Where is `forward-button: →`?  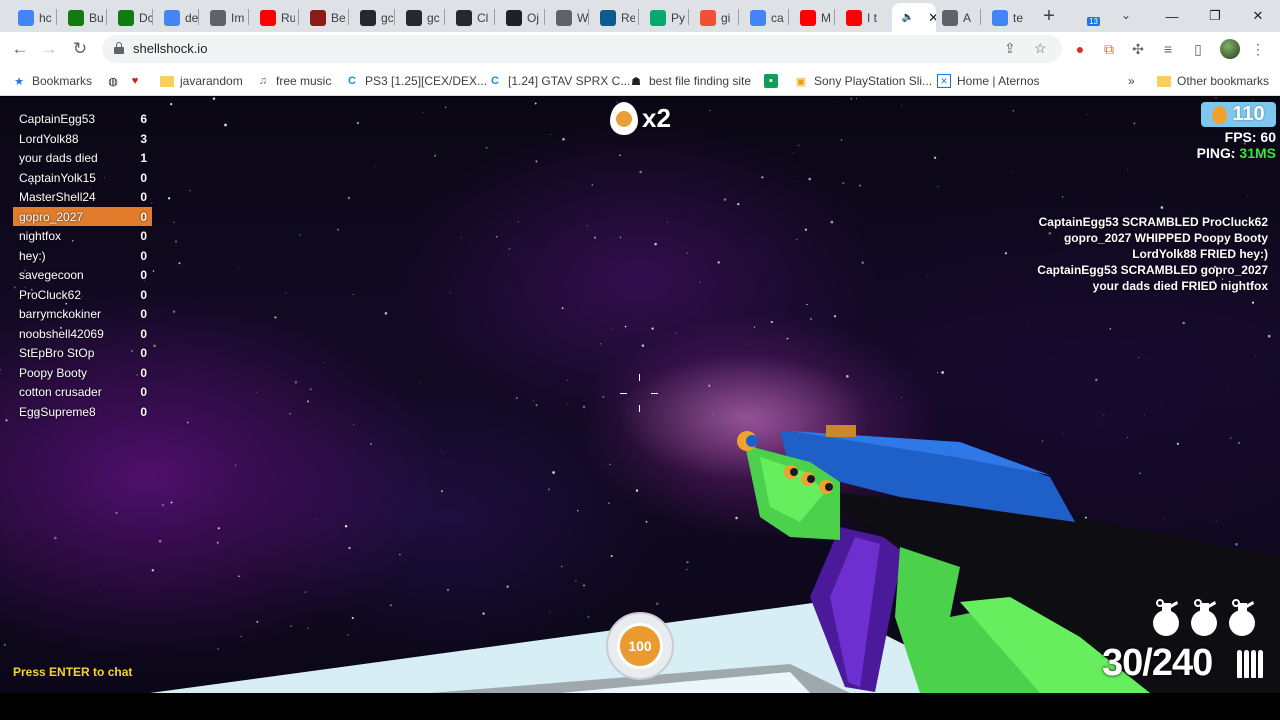 forward-button: → is located at coordinates (49, 49).